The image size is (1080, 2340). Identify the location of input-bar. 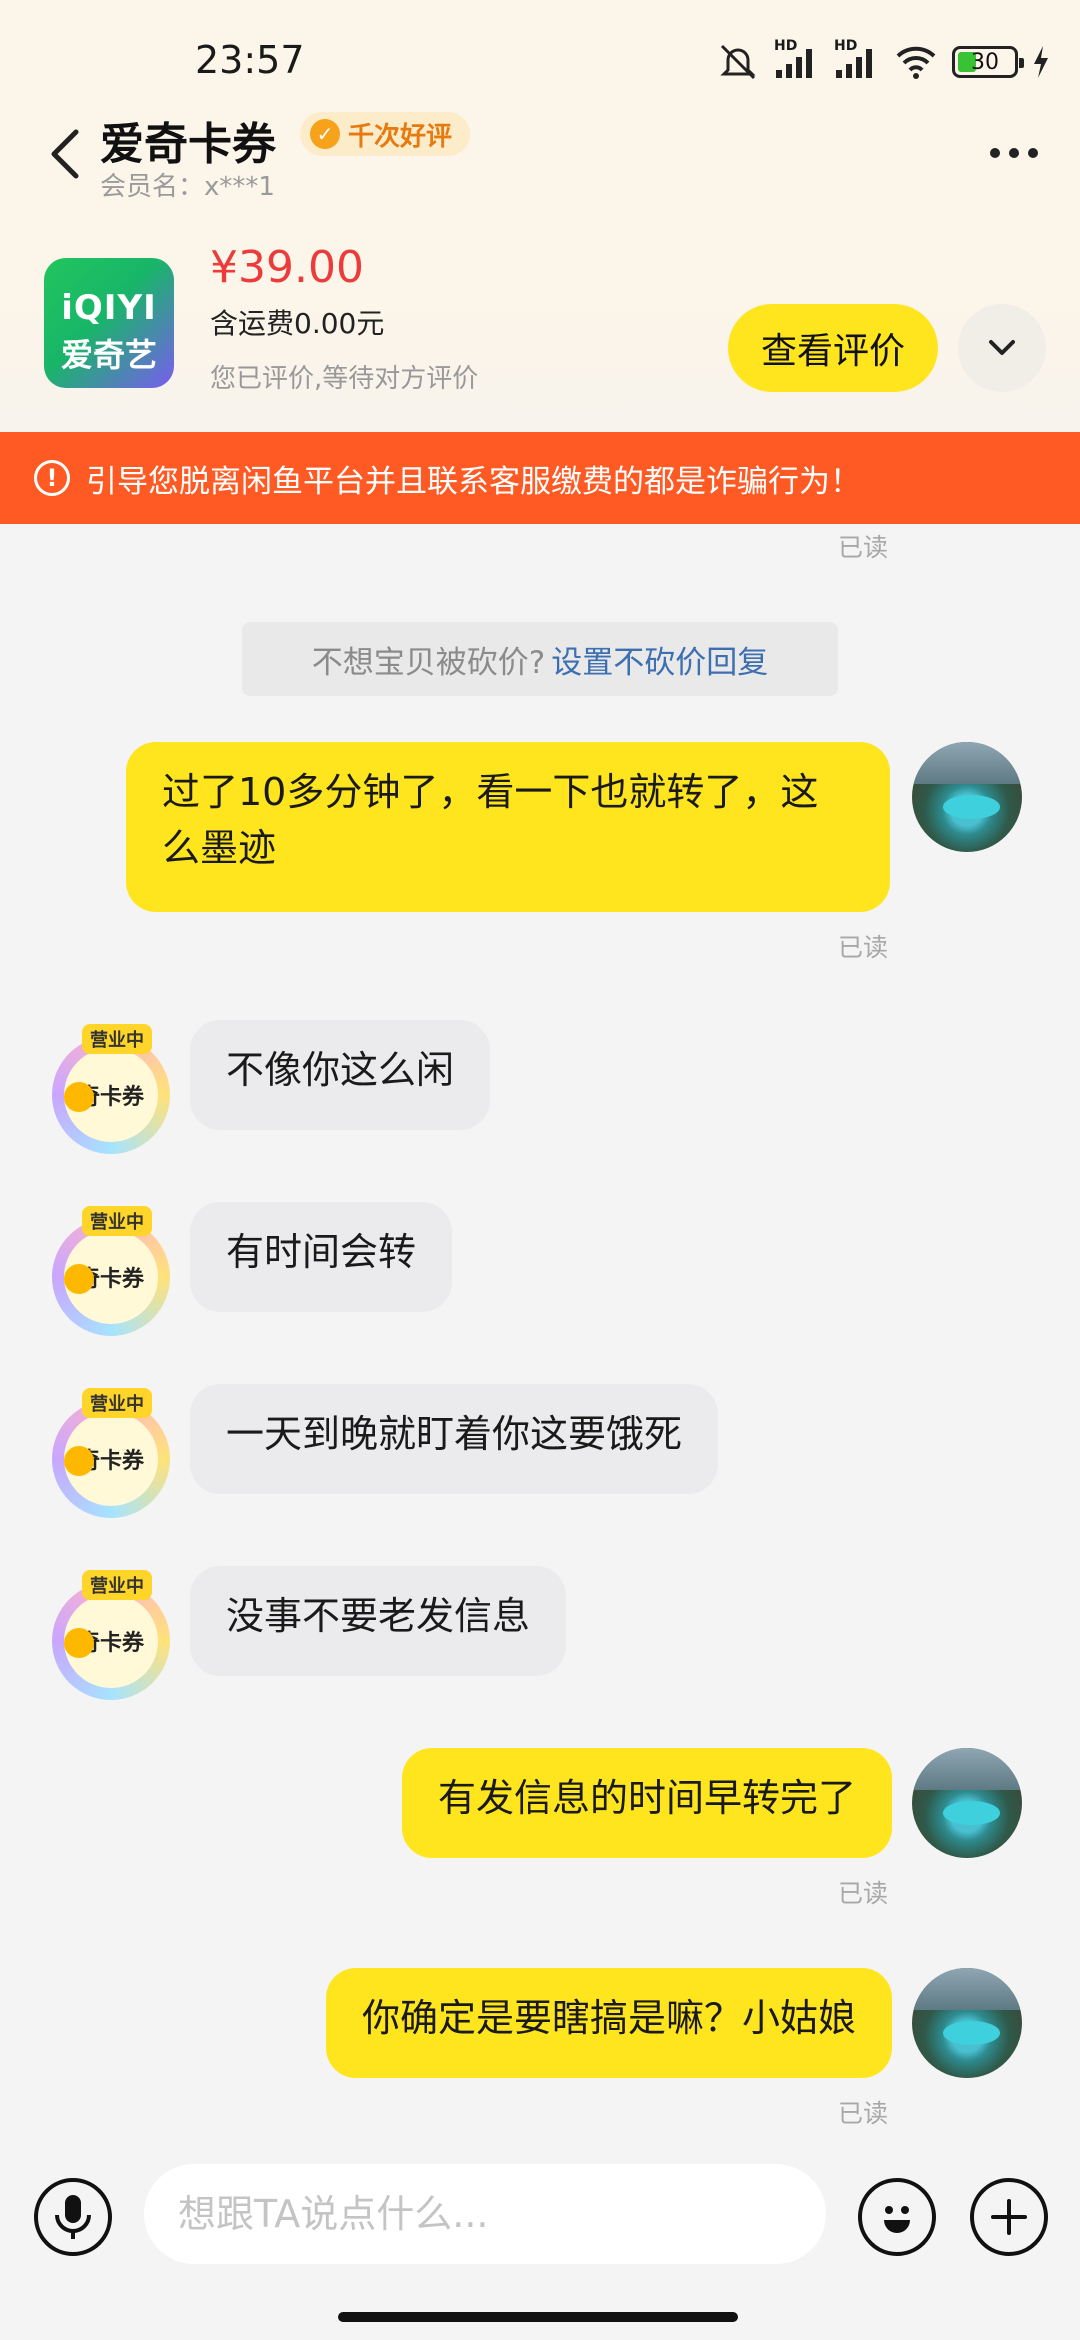
(540, 2245).